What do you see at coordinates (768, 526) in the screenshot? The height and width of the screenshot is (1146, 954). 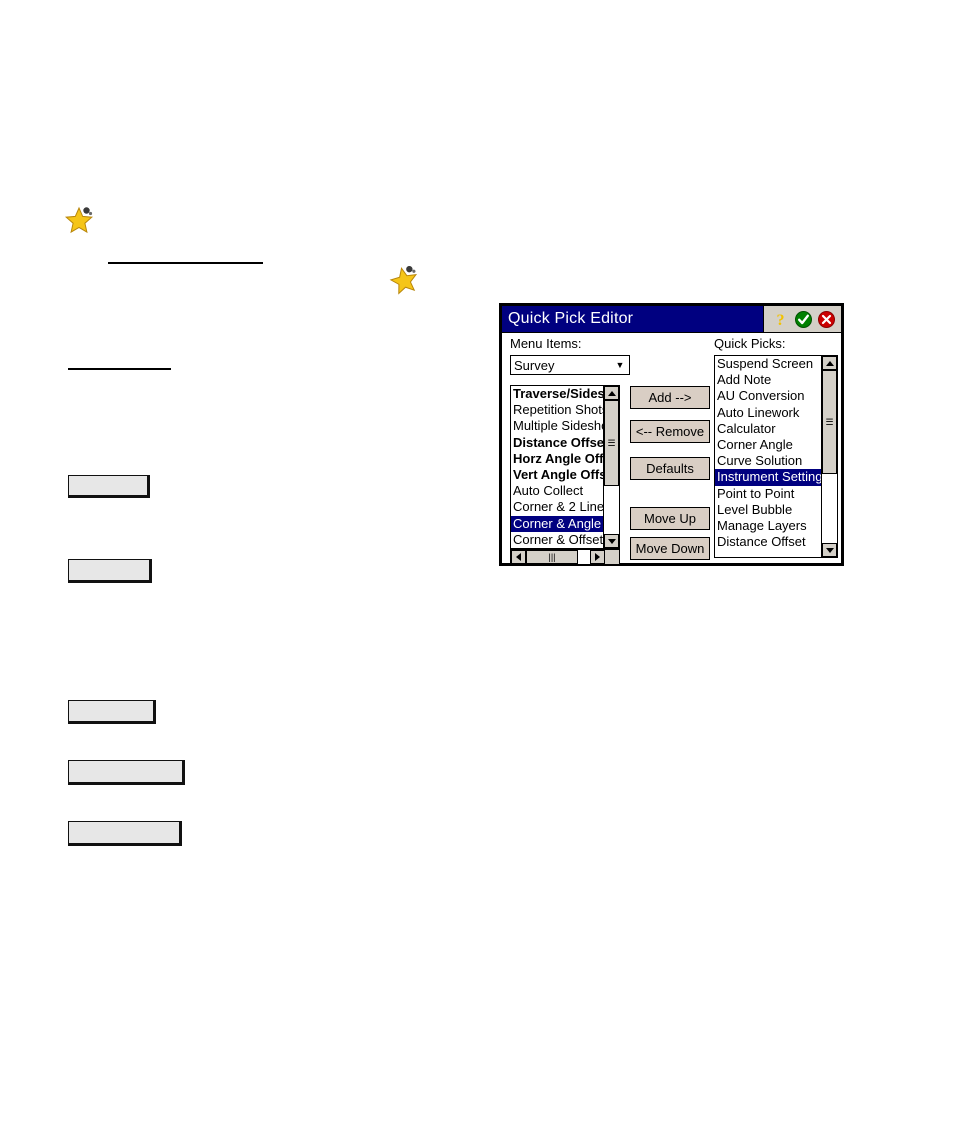 I see `quick-picks-item: Manage Layers` at bounding box center [768, 526].